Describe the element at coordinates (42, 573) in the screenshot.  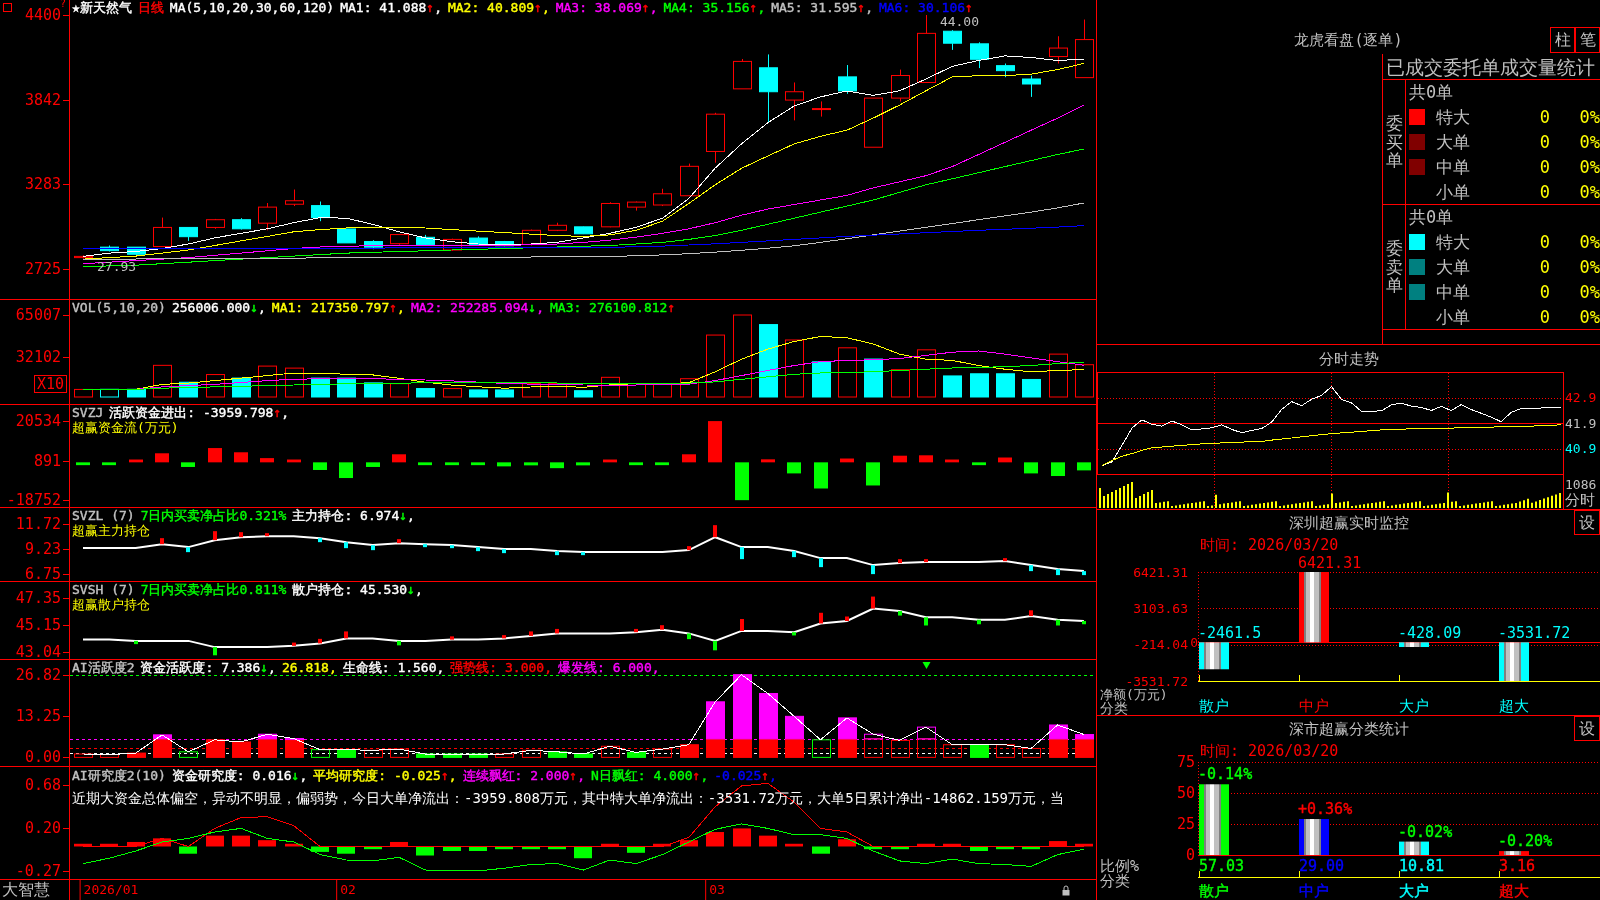
I see `axis-label: 6.75` at that location.